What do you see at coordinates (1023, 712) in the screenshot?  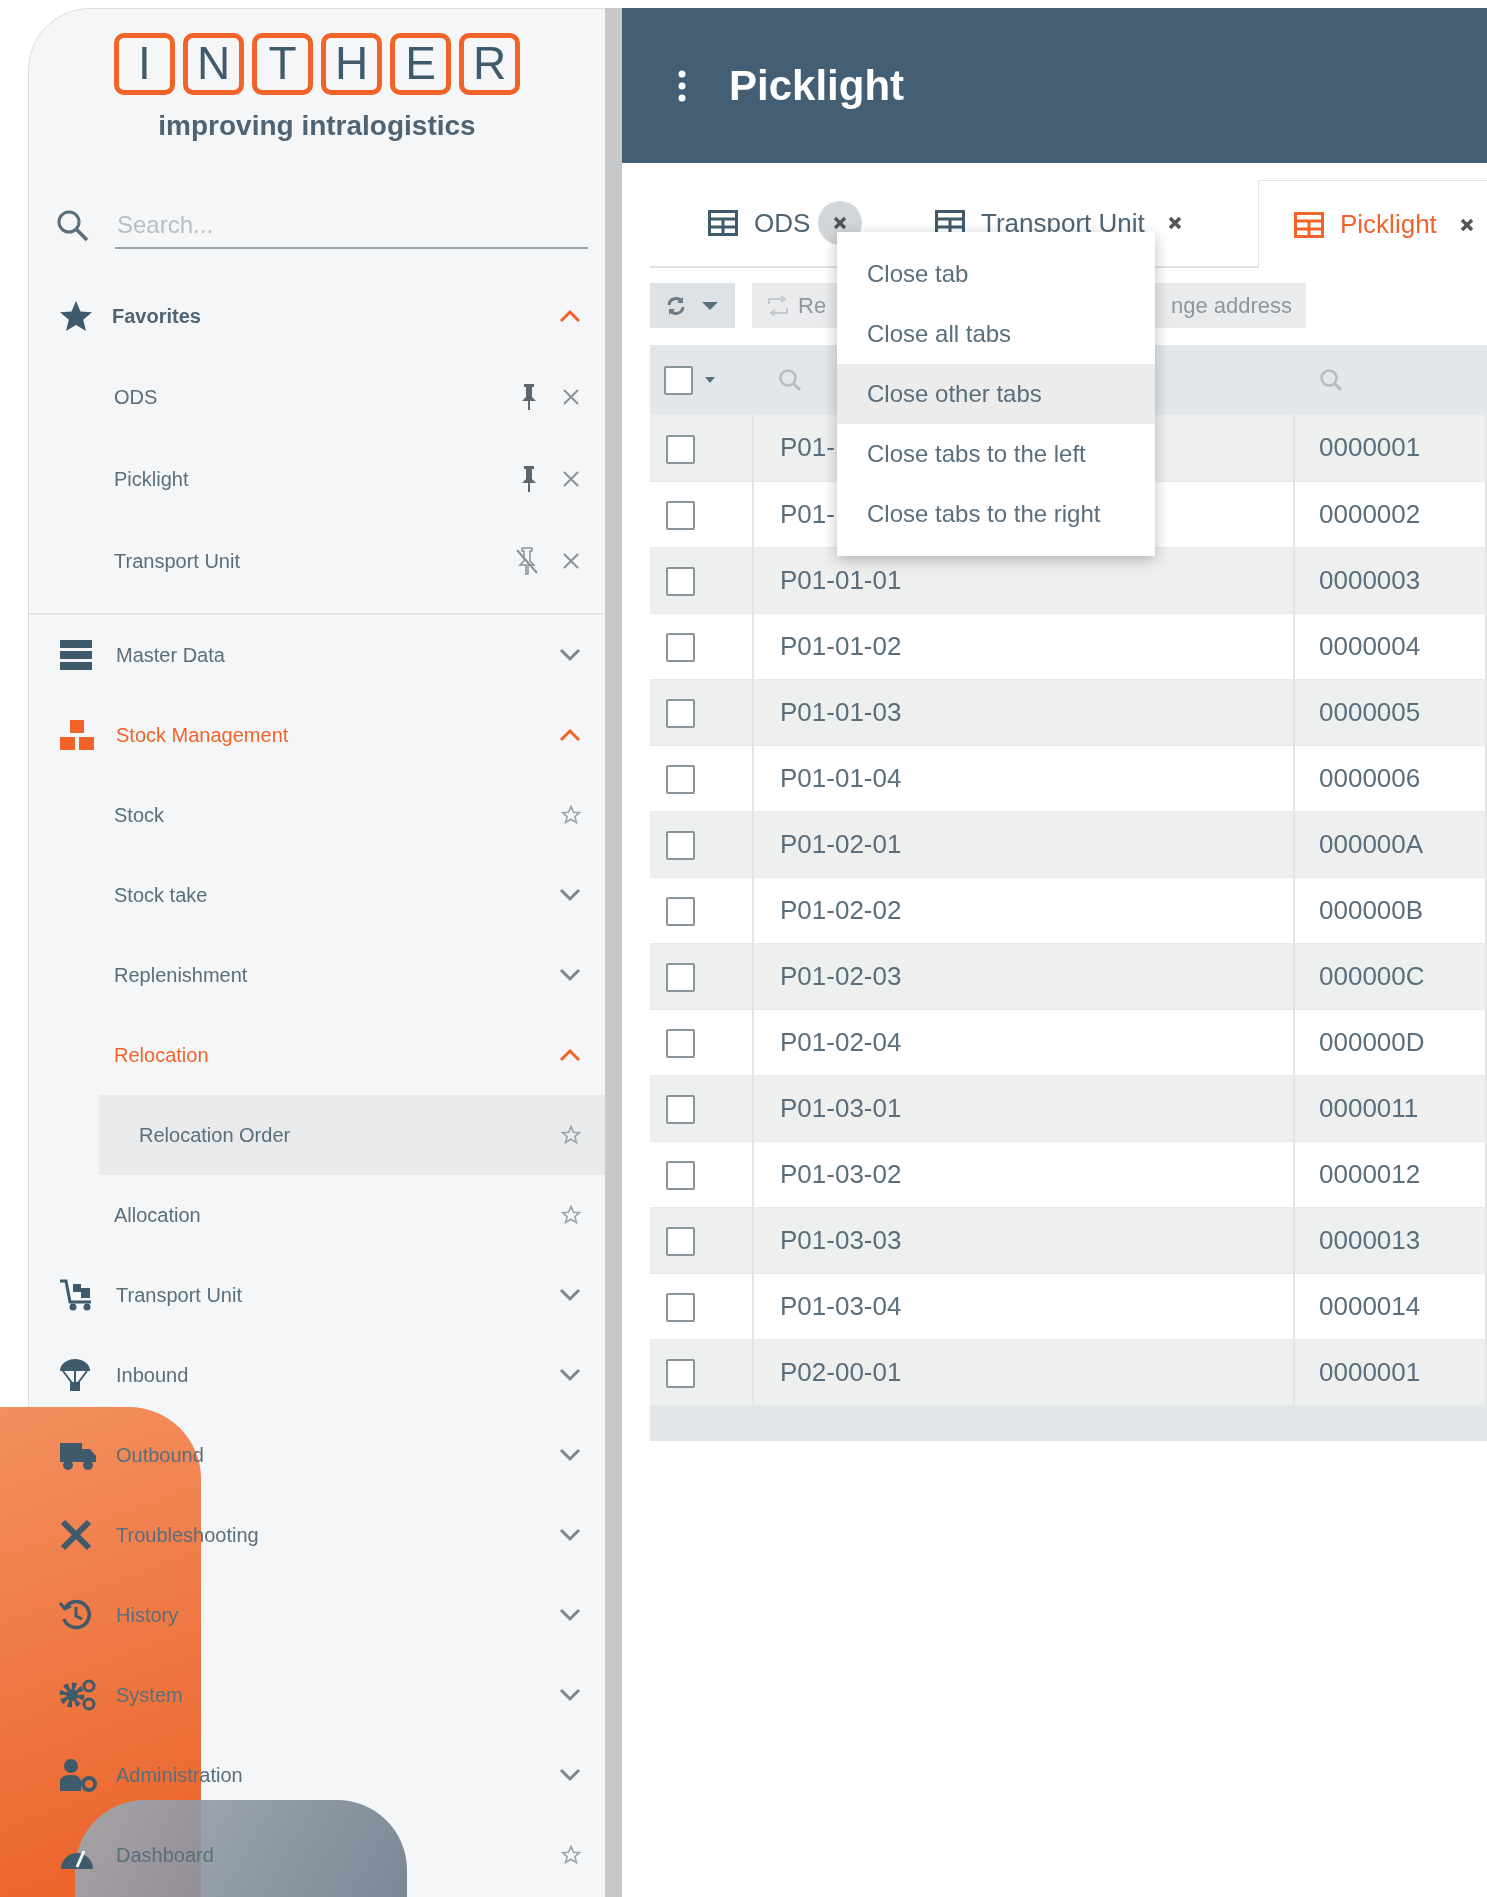 I see `table-cell: P01-01-03` at bounding box center [1023, 712].